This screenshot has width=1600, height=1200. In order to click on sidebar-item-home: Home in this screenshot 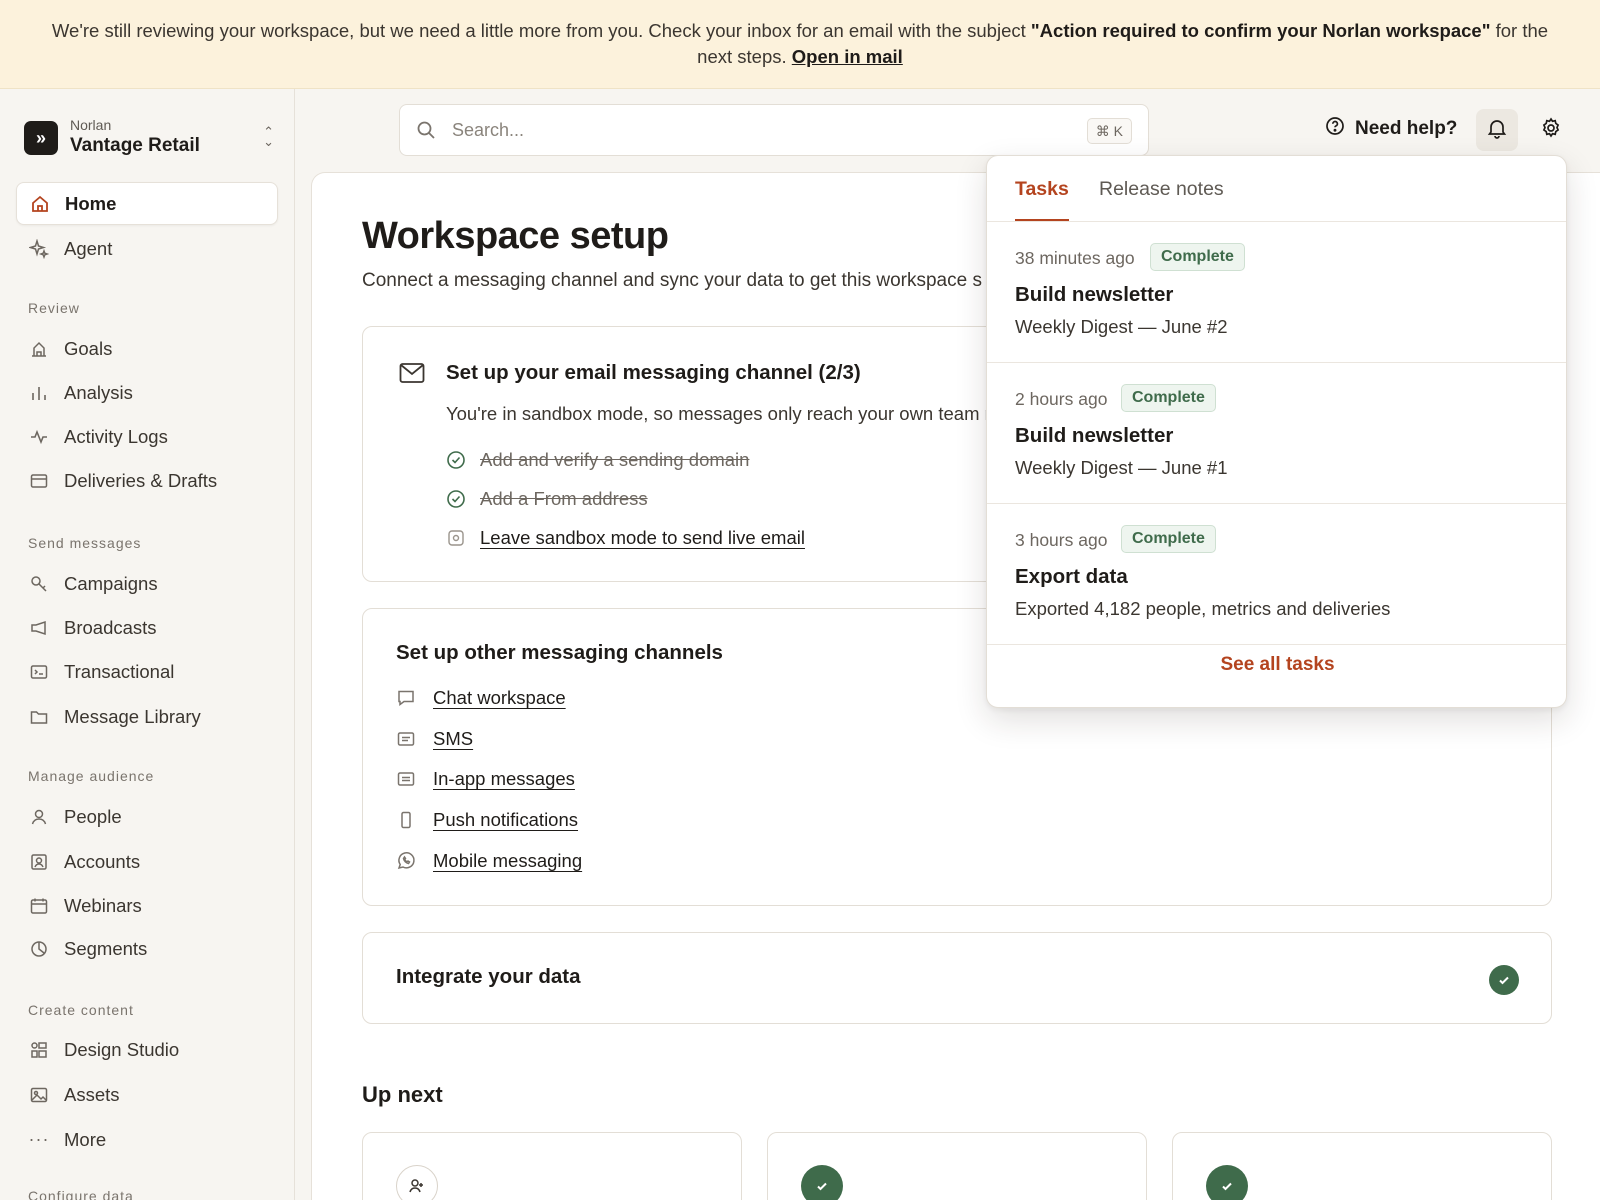, I will do `click(147, 203)`.